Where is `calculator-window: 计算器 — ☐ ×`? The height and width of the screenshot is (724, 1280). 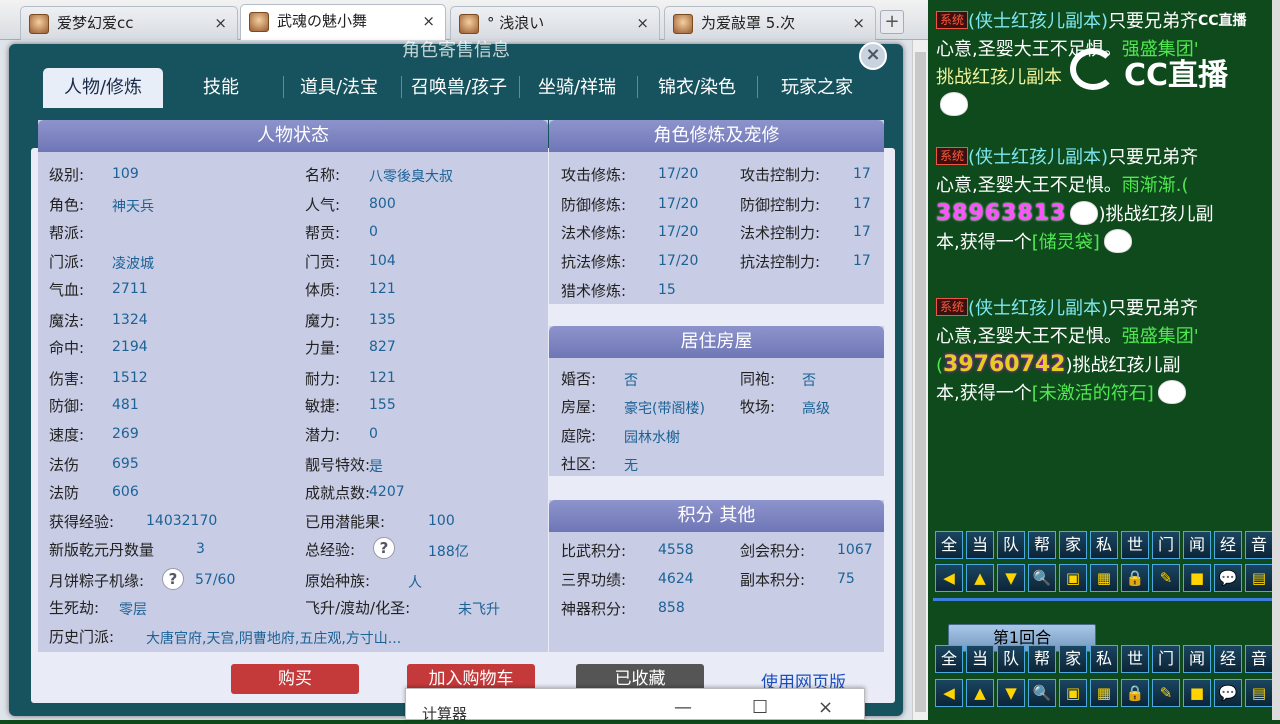 calculator-window: 计算器 — ☐ × is located at coordinates (635, 705).